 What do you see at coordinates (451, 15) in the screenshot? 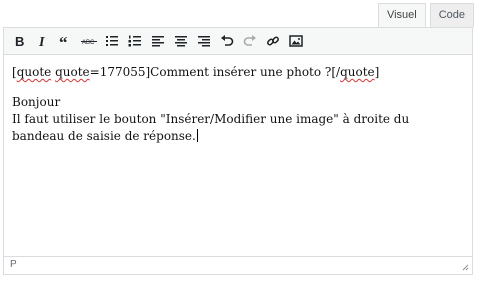
I see `tab-code: Code` at bounding box center [451, 15].